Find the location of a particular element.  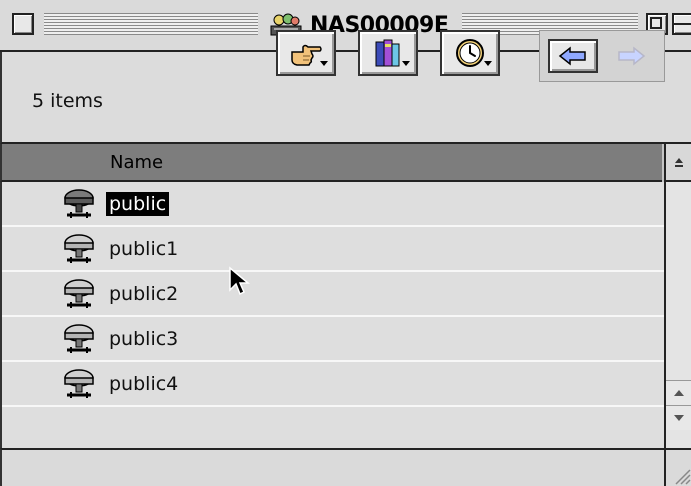

up-arrow-icon is located at coordinates (678, 393).